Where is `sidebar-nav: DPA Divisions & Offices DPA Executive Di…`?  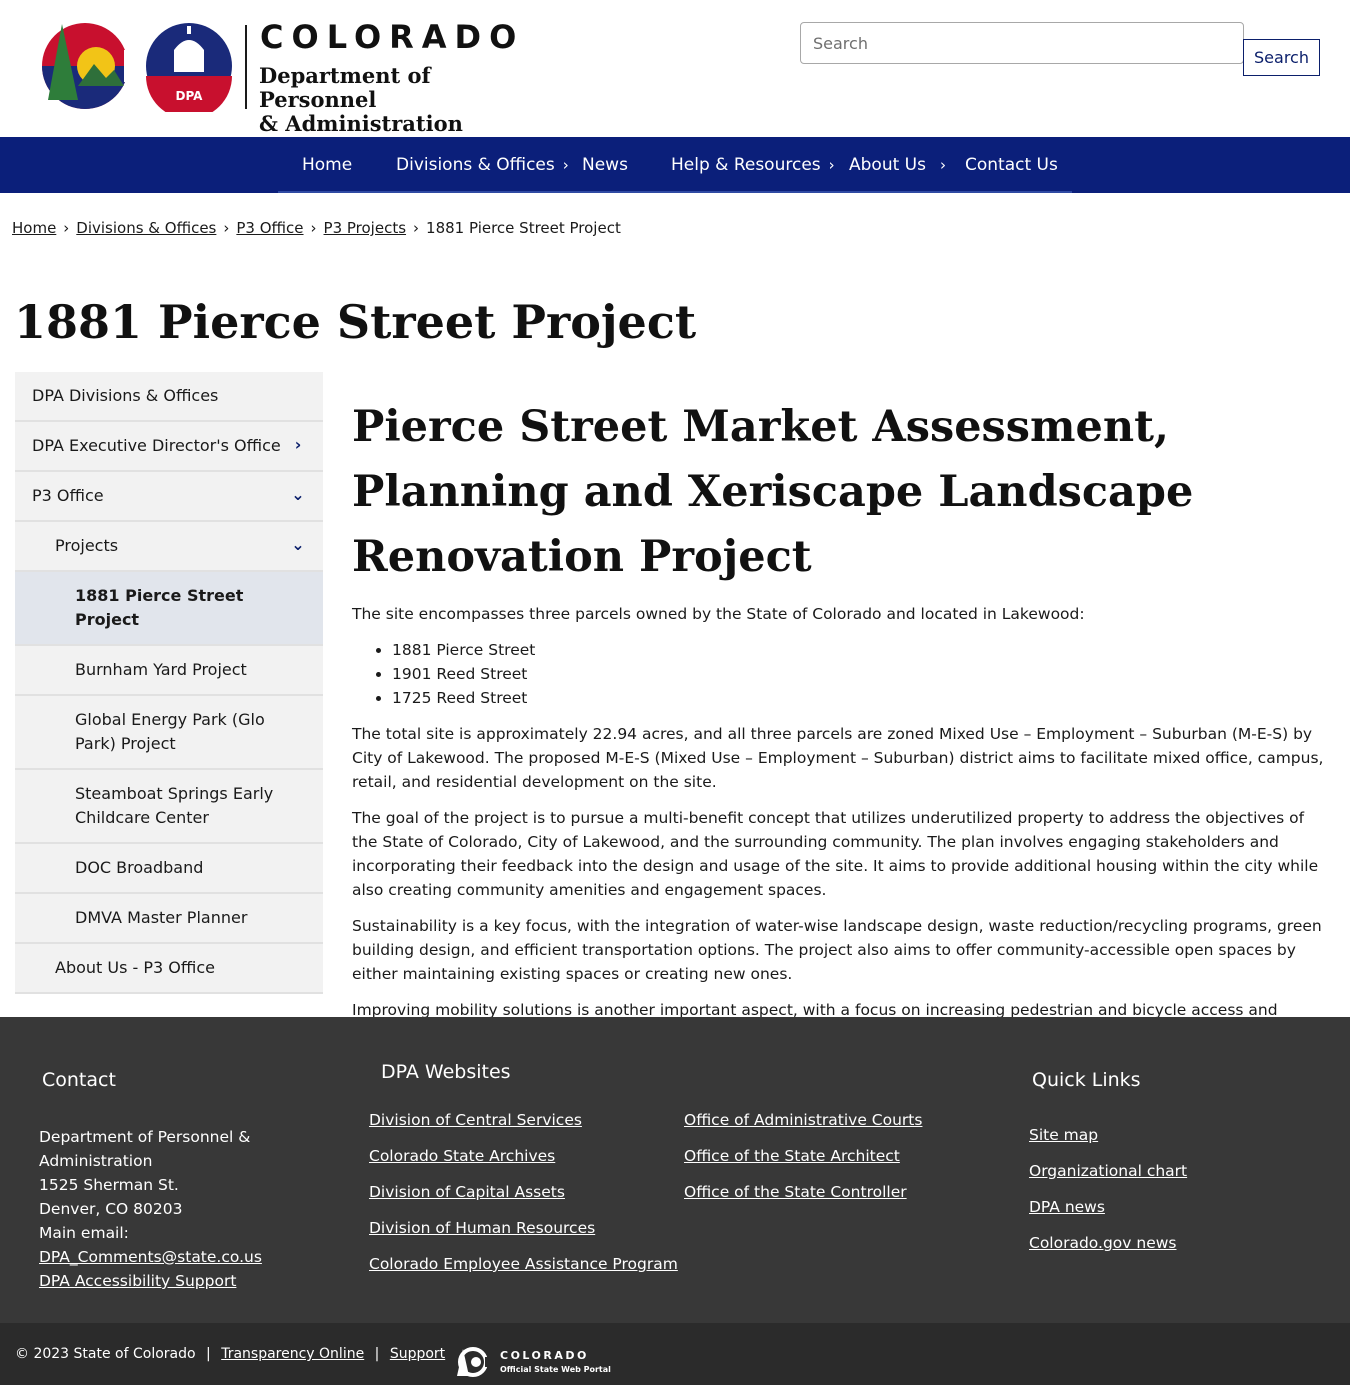 sidebar-nav: DPA Divisions & Offices DPA Executive Di… is located at coordinates (169, 683).